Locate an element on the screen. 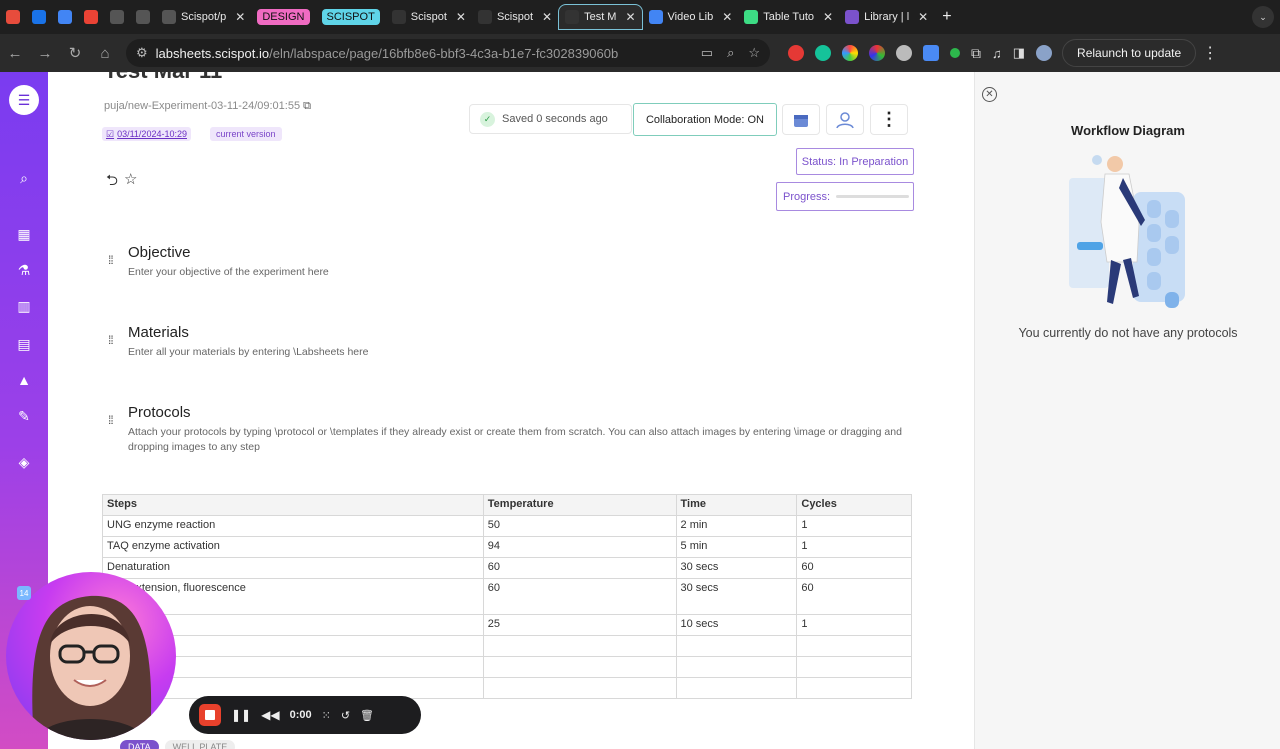 The image size is (1280, 749). palette-extension-icon is located at coordinates (877, 53).